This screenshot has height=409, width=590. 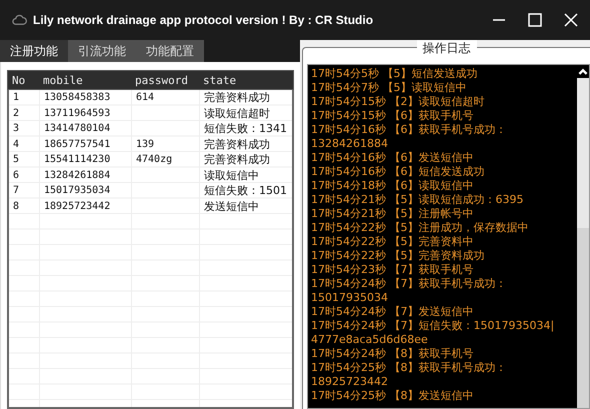 I want to click on log-line: 17时54分22秒 【5】注册成功，保存数据中, so click(x=420, y=228).